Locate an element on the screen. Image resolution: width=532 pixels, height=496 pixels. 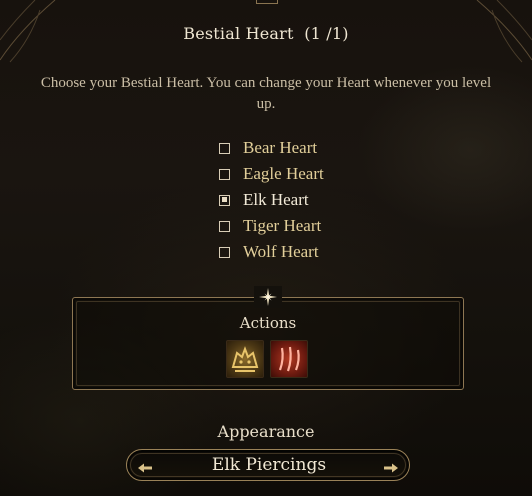
checkbox-checked-icon is located at coordinates (224, 200).